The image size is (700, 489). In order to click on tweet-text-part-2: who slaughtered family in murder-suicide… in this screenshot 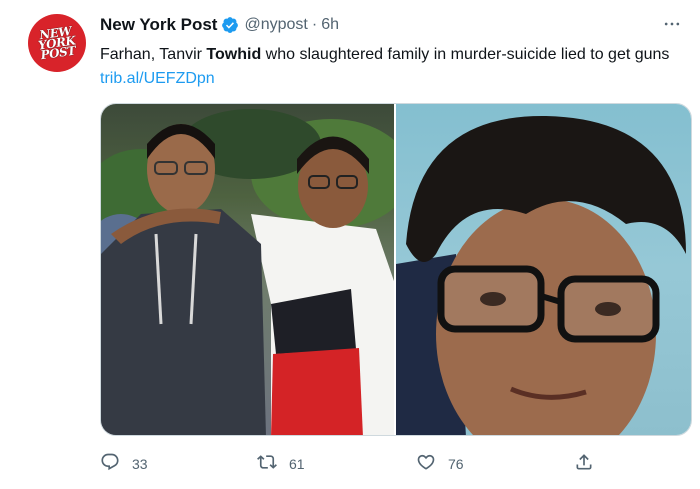, I will do `click(465, 54)`.